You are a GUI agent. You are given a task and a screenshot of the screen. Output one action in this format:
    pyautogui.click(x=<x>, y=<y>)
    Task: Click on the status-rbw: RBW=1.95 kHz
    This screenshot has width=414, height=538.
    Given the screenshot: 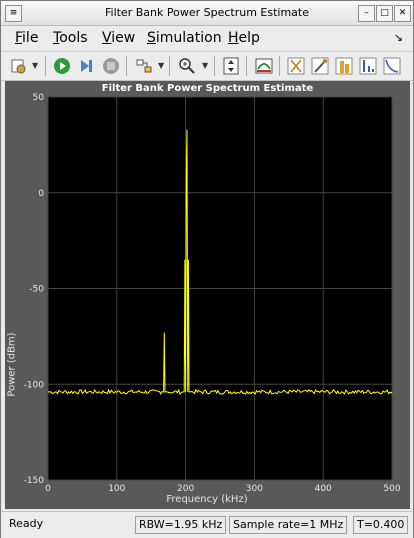 What is the action you would take?
    pyautogui.click(x=181, y=525)
    